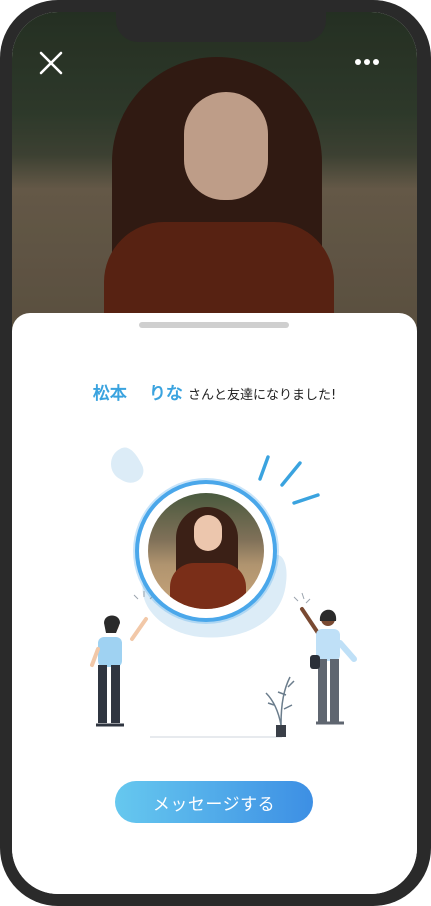  Describe the element at coordinates (262, 395) in the screenshot. I see `friend-added-suffix: さんと友達になりました!` at that location.